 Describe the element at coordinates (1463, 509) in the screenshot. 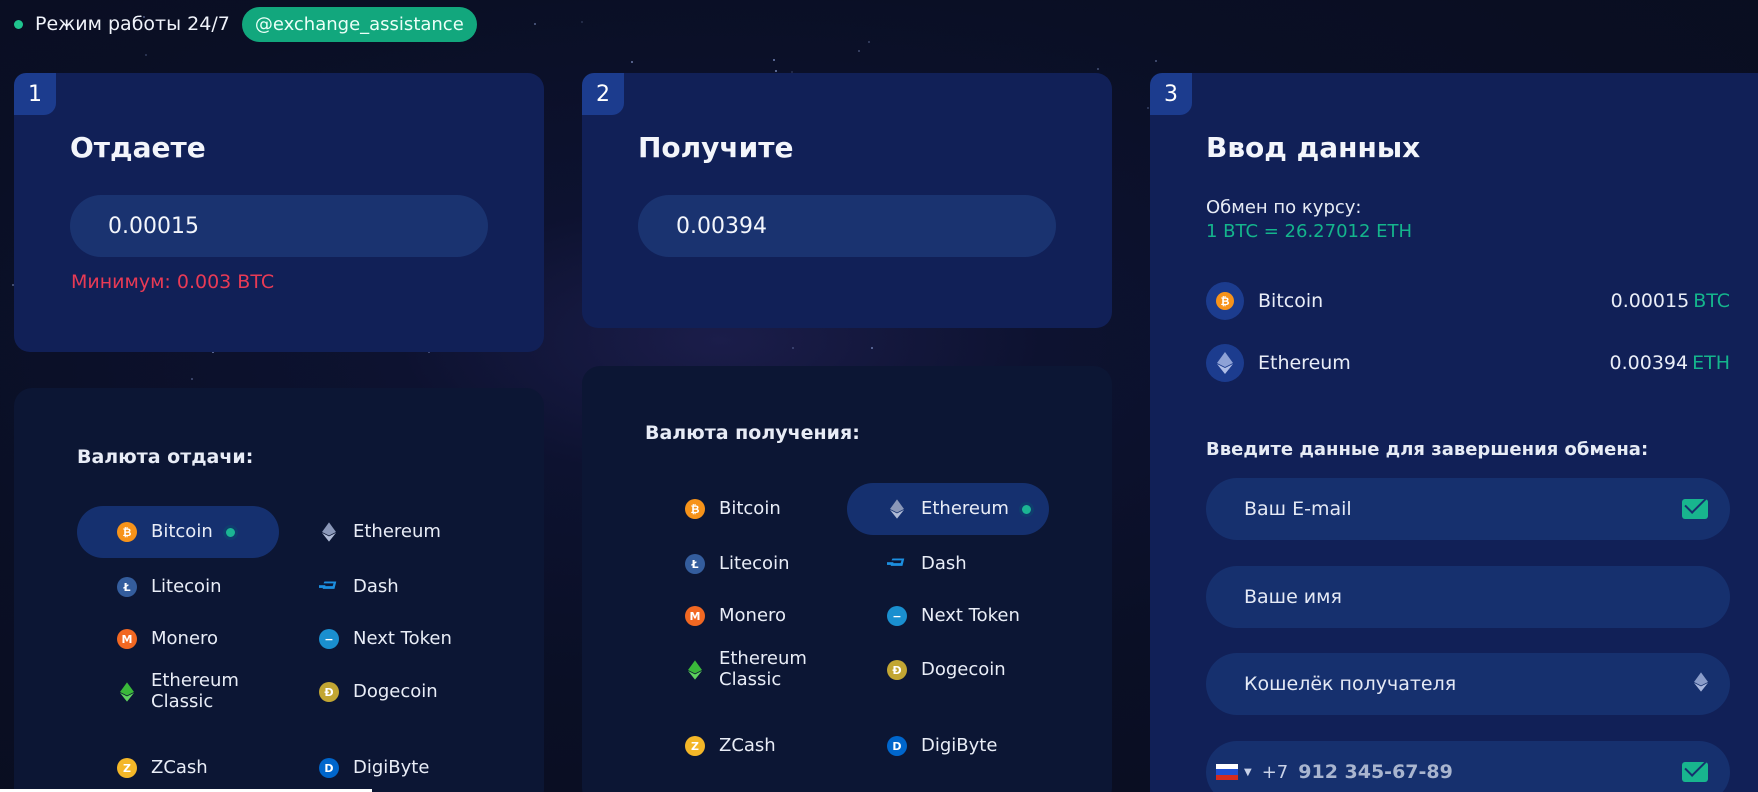

I see `email-input` at that location.